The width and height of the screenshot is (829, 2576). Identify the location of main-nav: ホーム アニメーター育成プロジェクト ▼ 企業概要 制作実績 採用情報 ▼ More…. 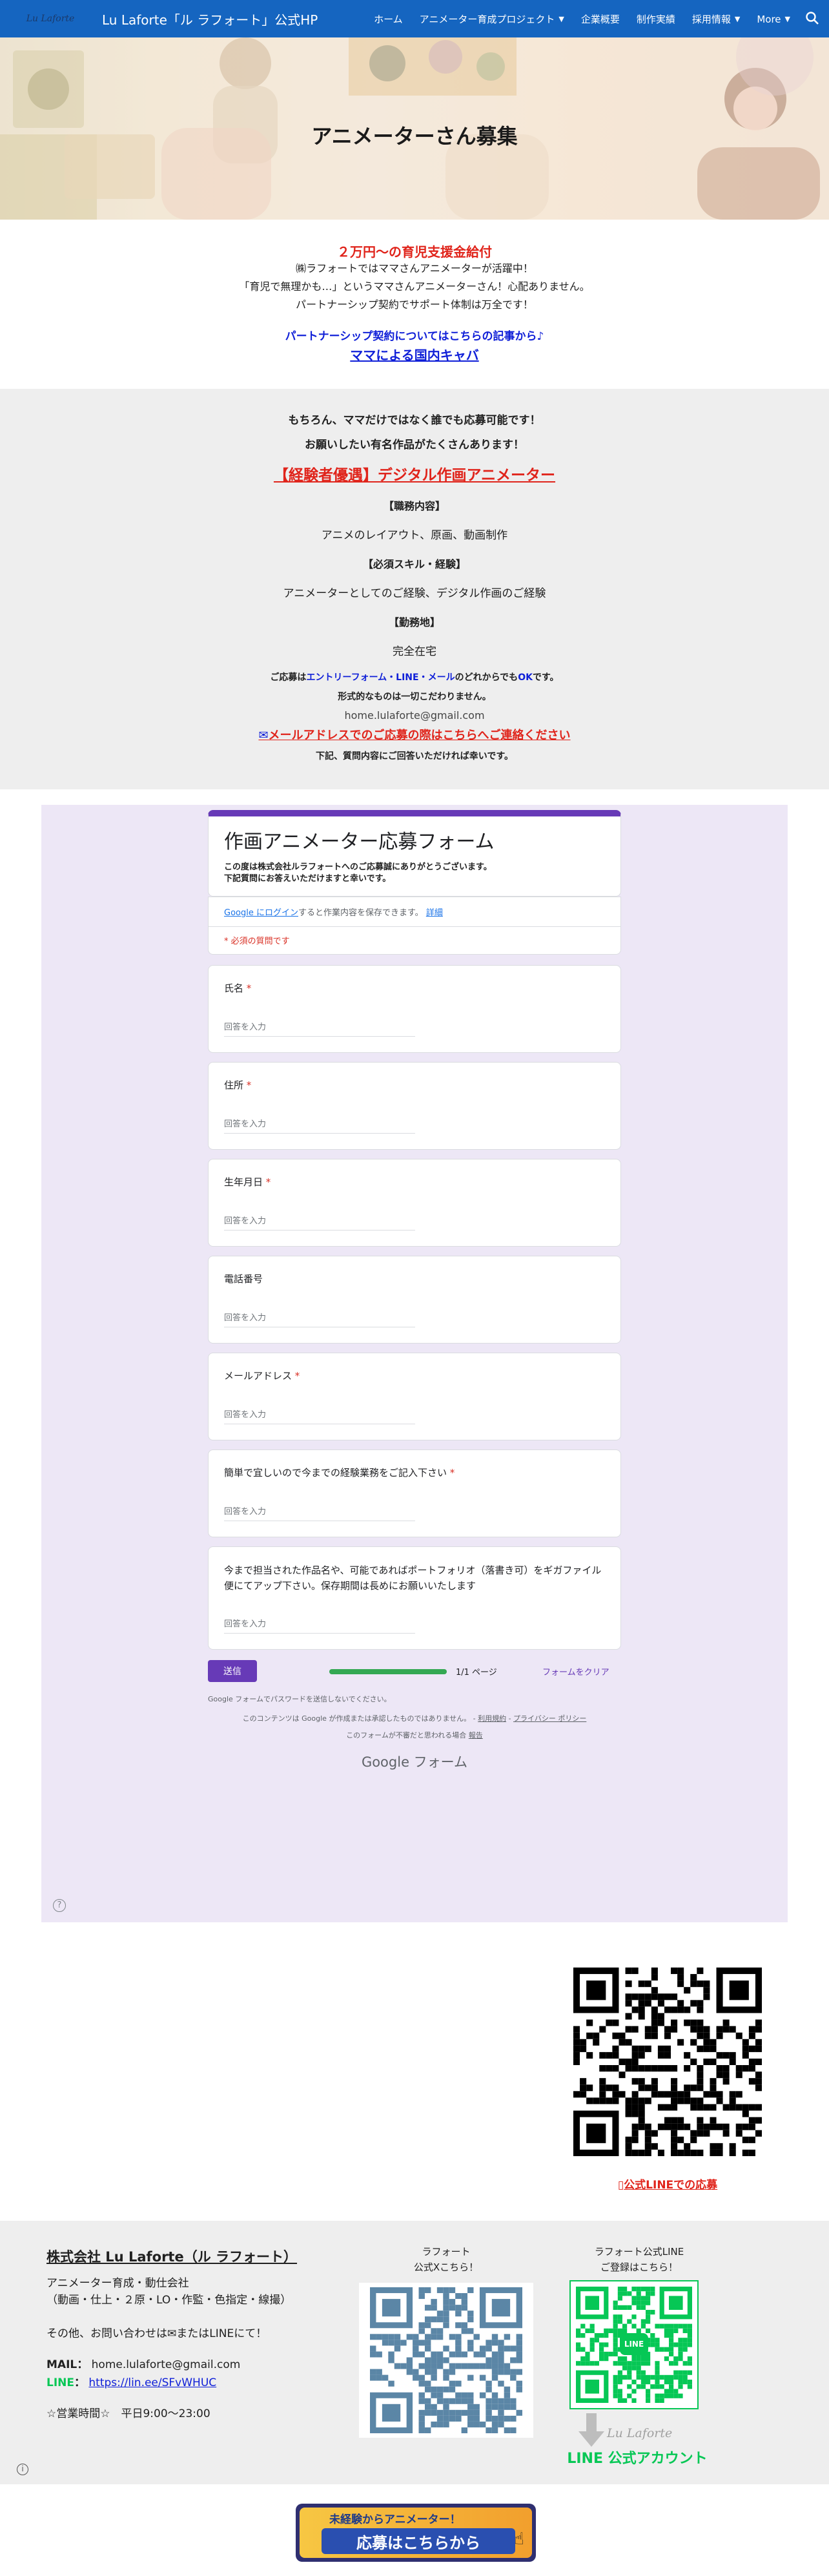
(573, 19).